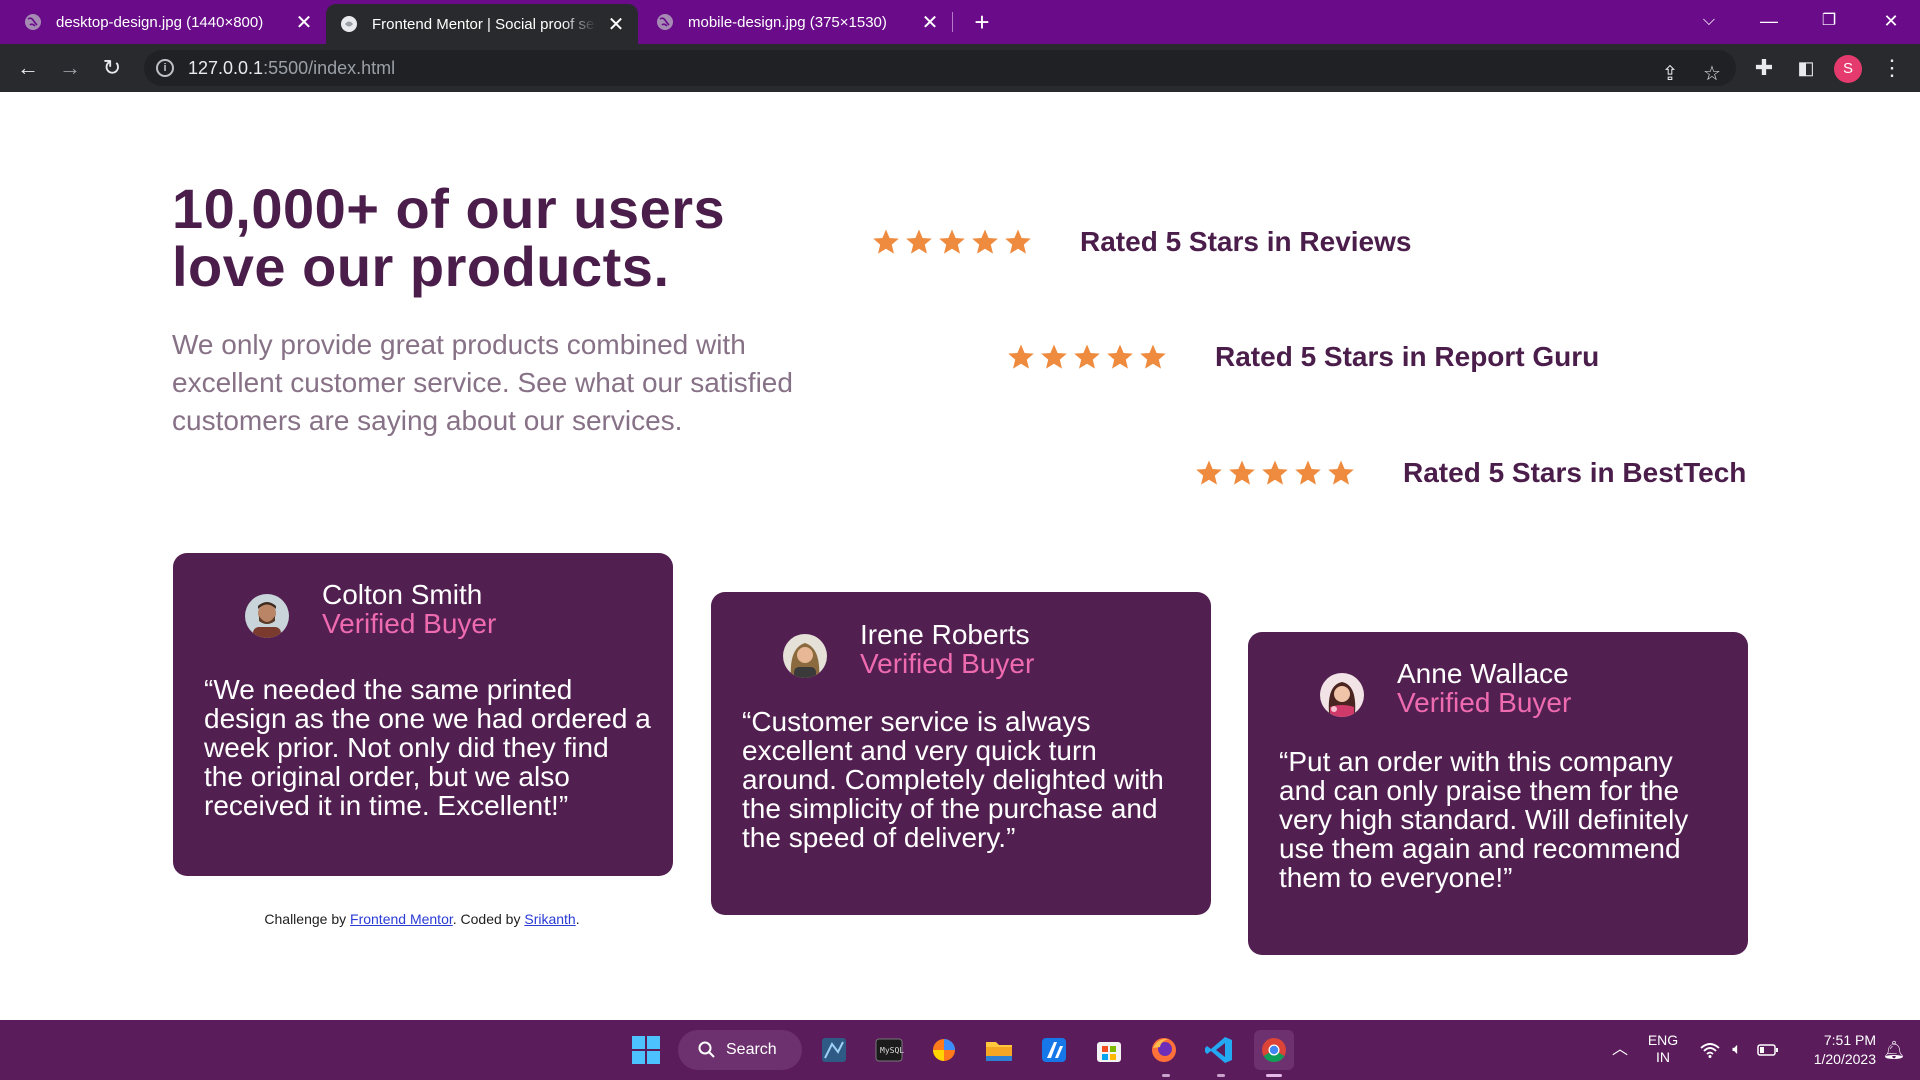  Describe the element at coordinates (940, 68) in the screenshot. I see `address-bar: i 127.0.0.1:5500/index.html ⇪ ☆` at that location.